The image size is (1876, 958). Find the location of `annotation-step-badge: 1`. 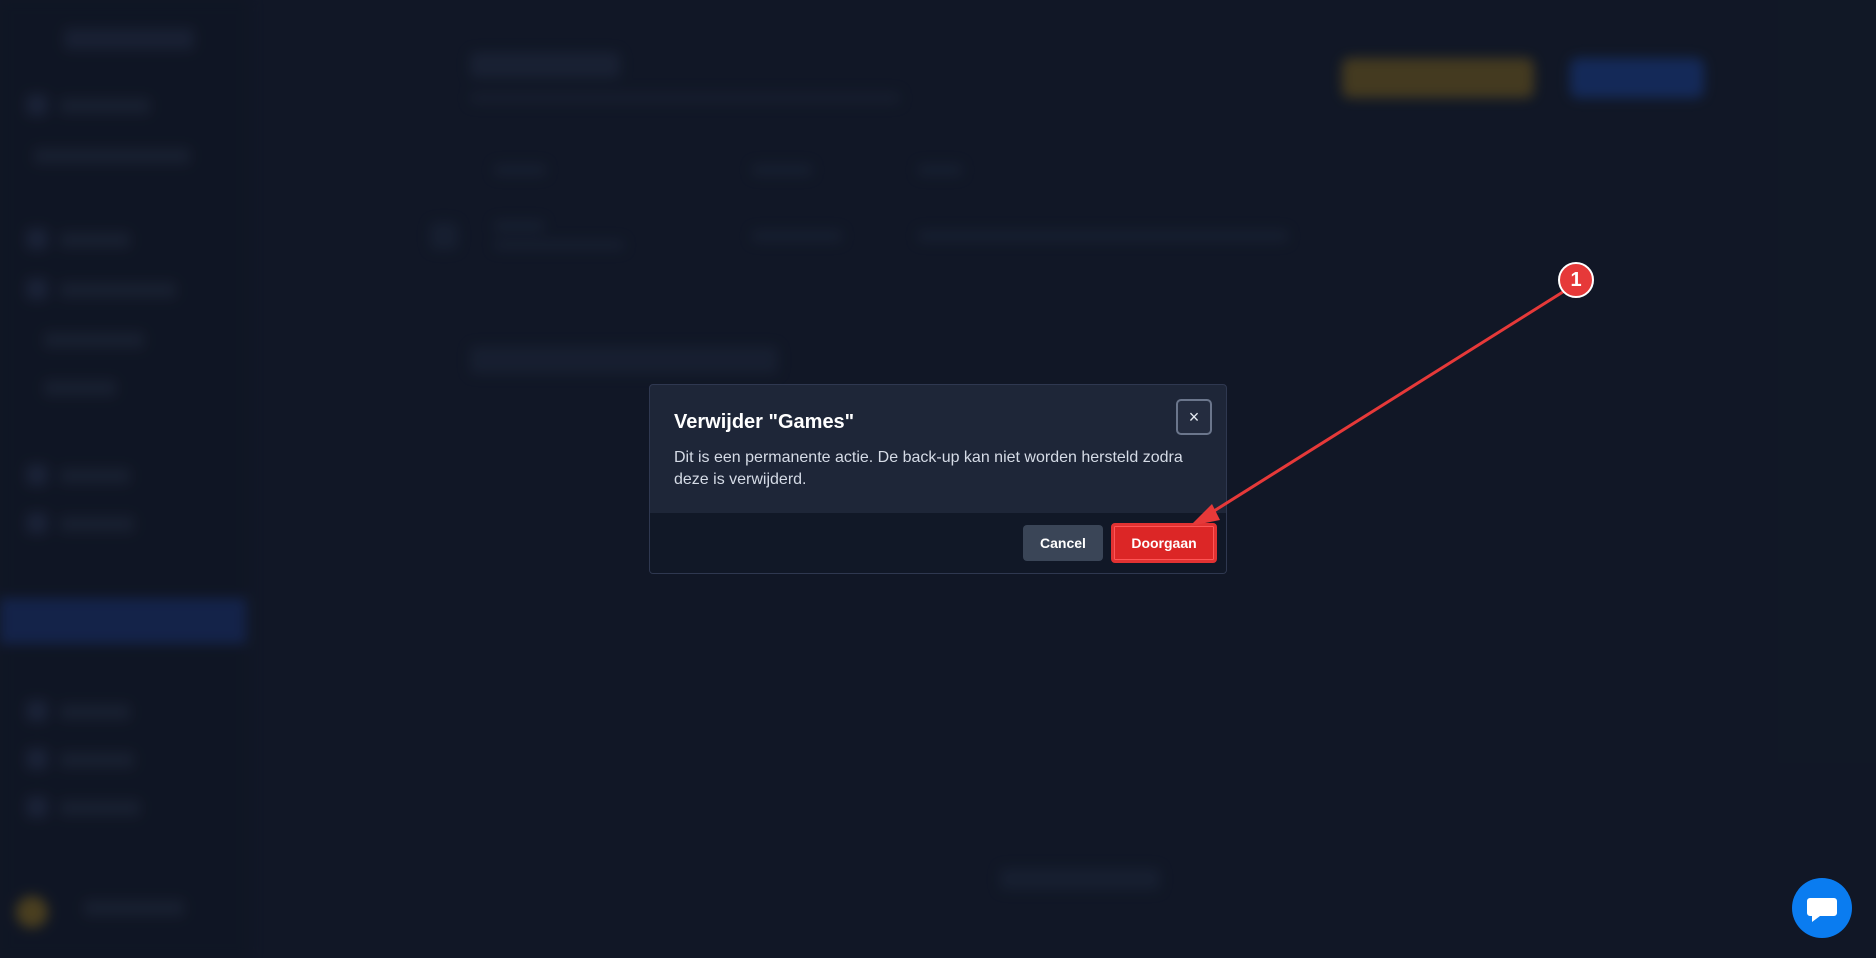

annotation-step-badge: 1 is located at coordinates (1576, 280).